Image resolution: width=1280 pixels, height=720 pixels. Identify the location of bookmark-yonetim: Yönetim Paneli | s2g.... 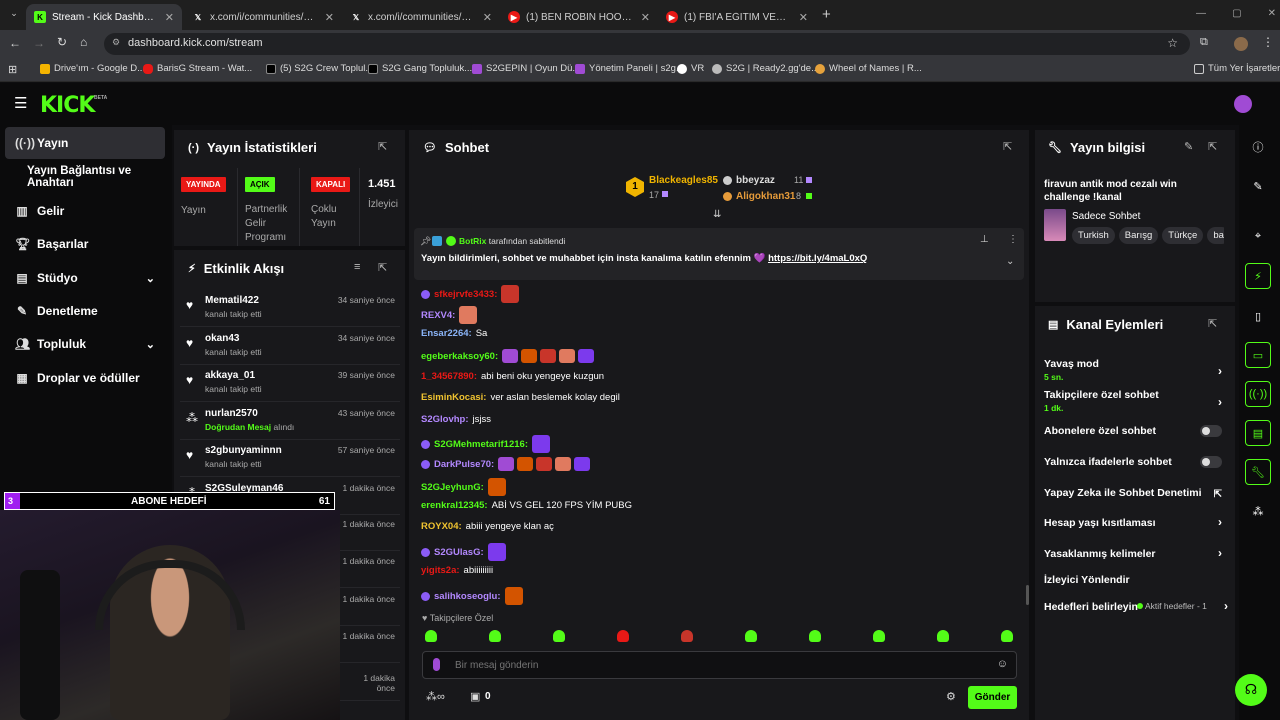
(629, 68).